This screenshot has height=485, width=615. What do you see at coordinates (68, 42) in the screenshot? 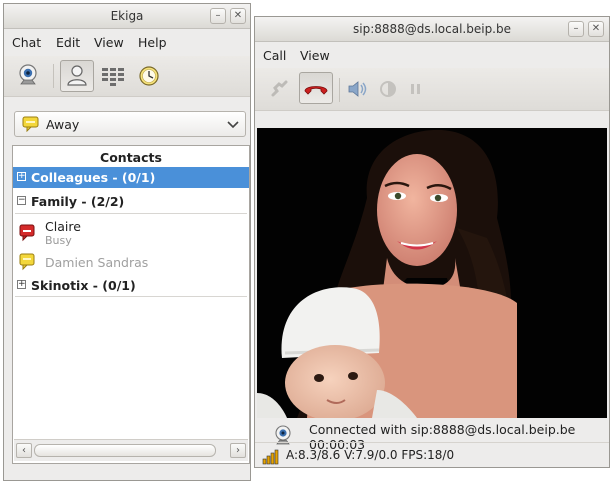
I see `menu-edit: Edit` at bounding box center [68, 42].